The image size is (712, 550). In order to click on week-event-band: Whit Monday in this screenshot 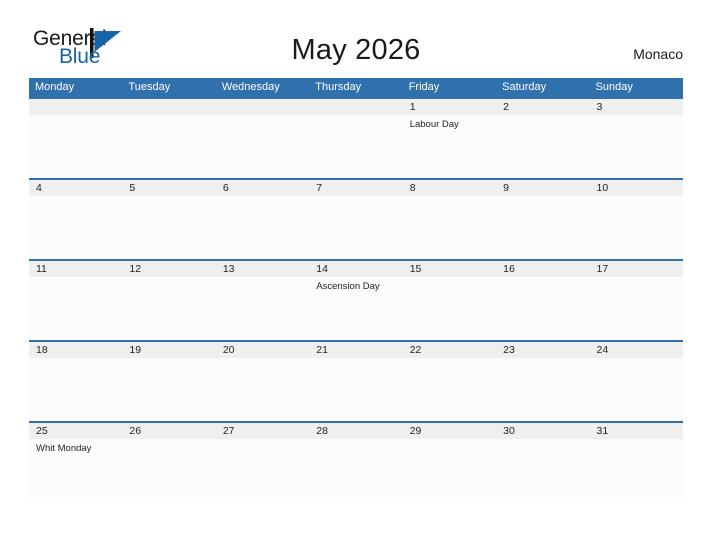, I will do `click(356, 470)`.